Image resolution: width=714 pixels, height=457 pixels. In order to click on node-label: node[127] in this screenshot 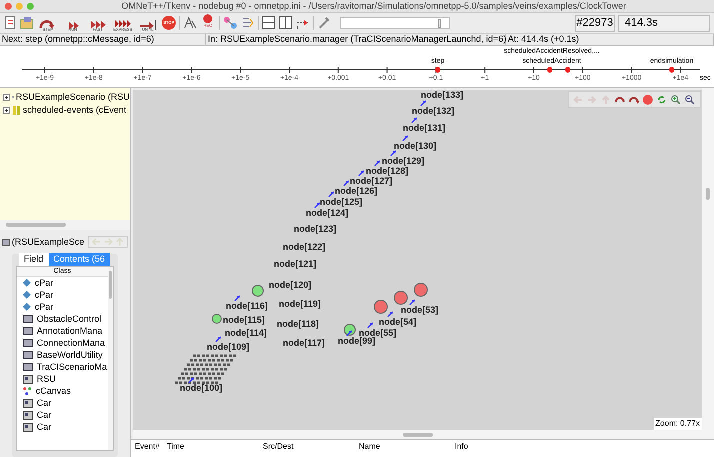, I will do `click(371, 181)`.